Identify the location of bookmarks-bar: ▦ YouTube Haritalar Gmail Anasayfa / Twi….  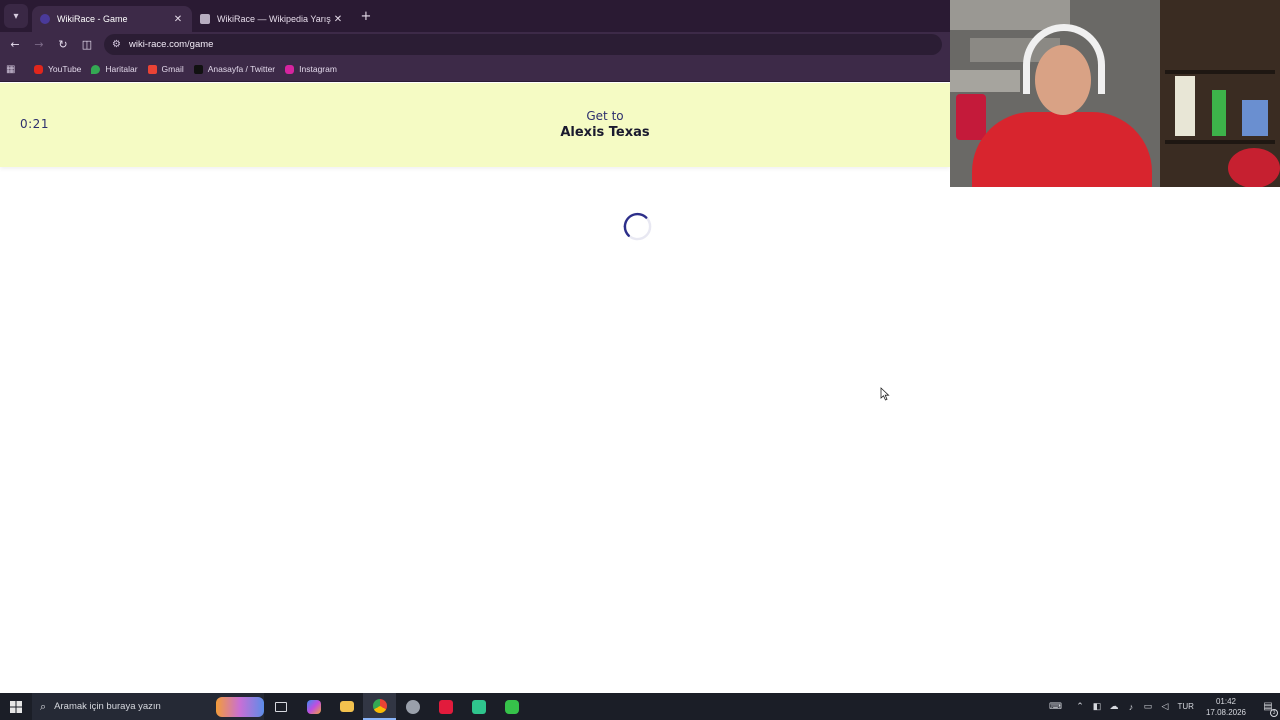
(475, 69).